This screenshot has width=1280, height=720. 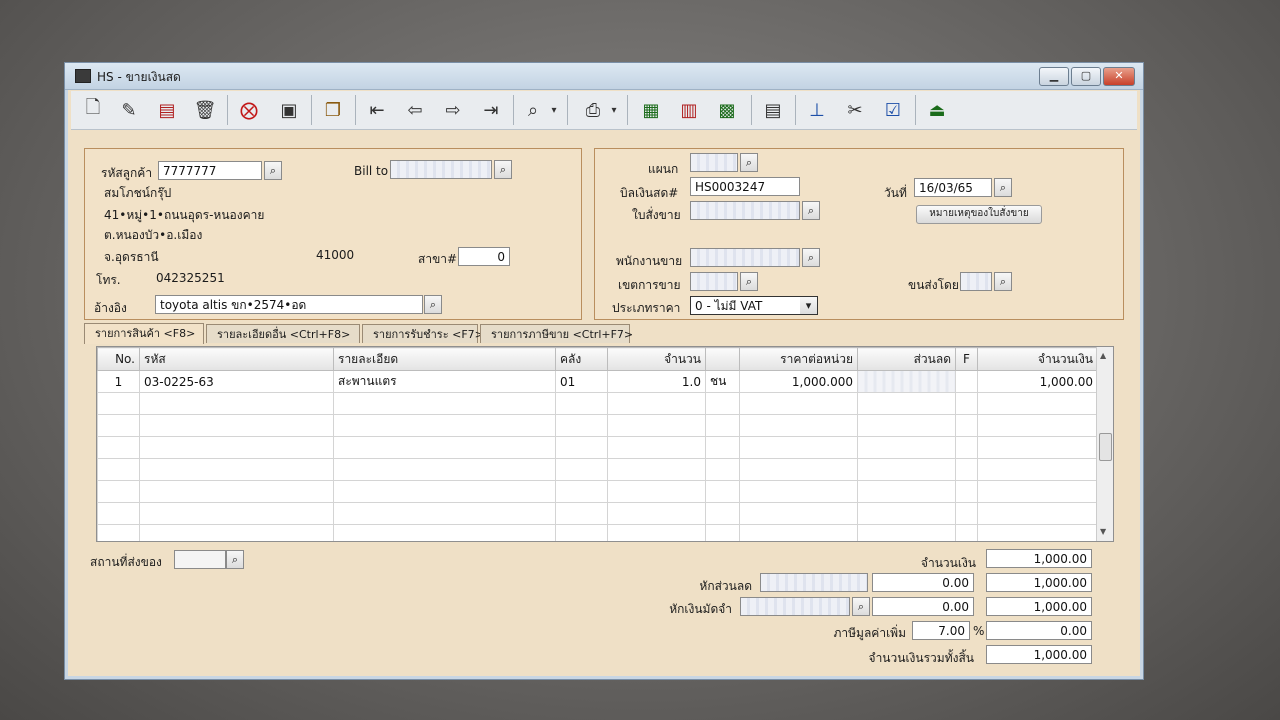 I want to click on cell-amount: 1,000.00, so click(x=1037, y=381).